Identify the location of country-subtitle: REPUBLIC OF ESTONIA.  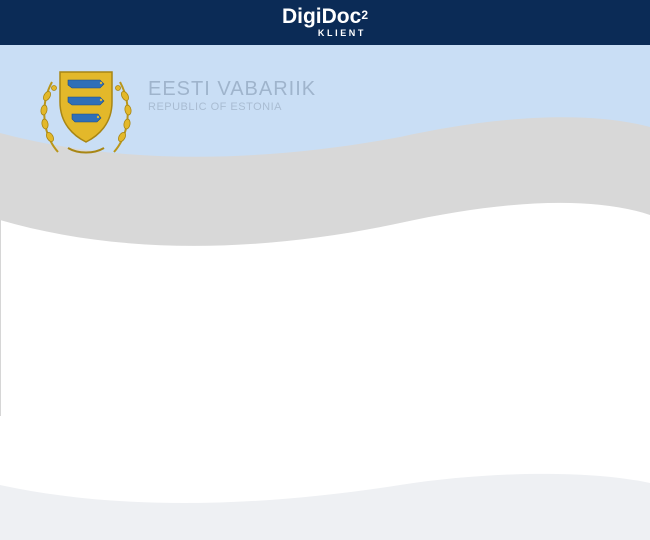
(215, 107).